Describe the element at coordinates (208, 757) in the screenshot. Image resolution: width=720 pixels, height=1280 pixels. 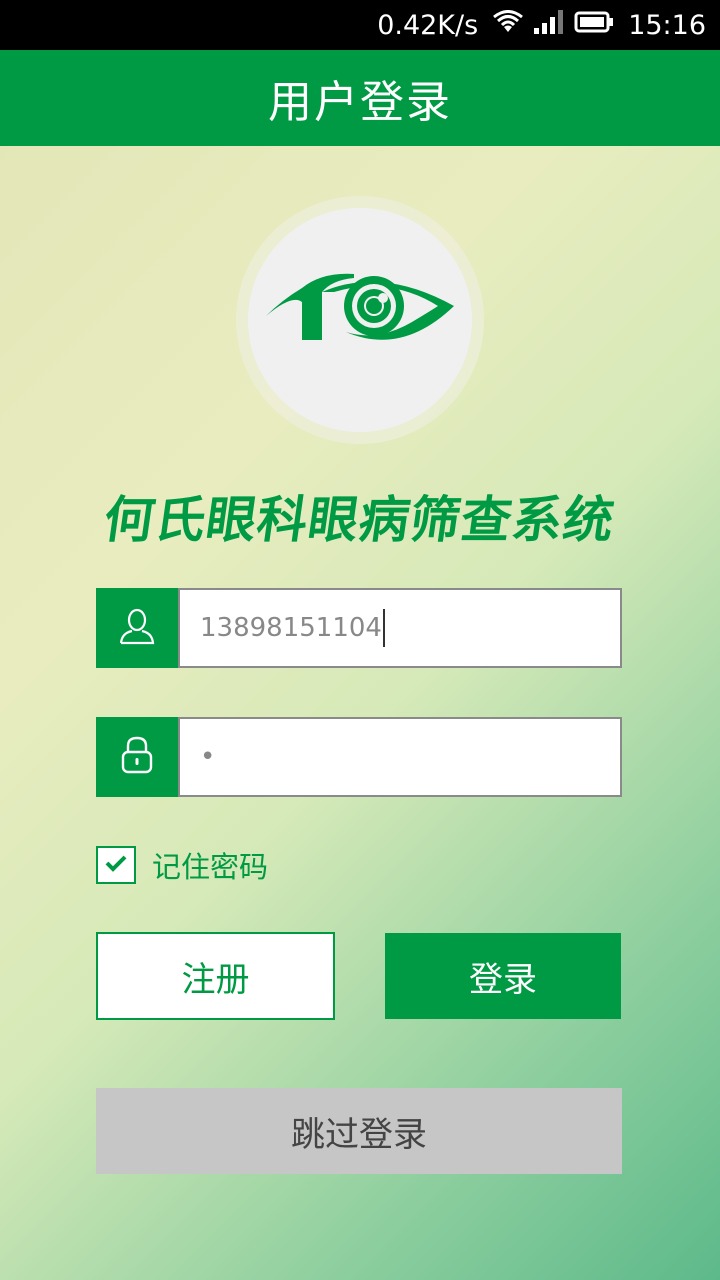
I see `password-value: •` at that location.